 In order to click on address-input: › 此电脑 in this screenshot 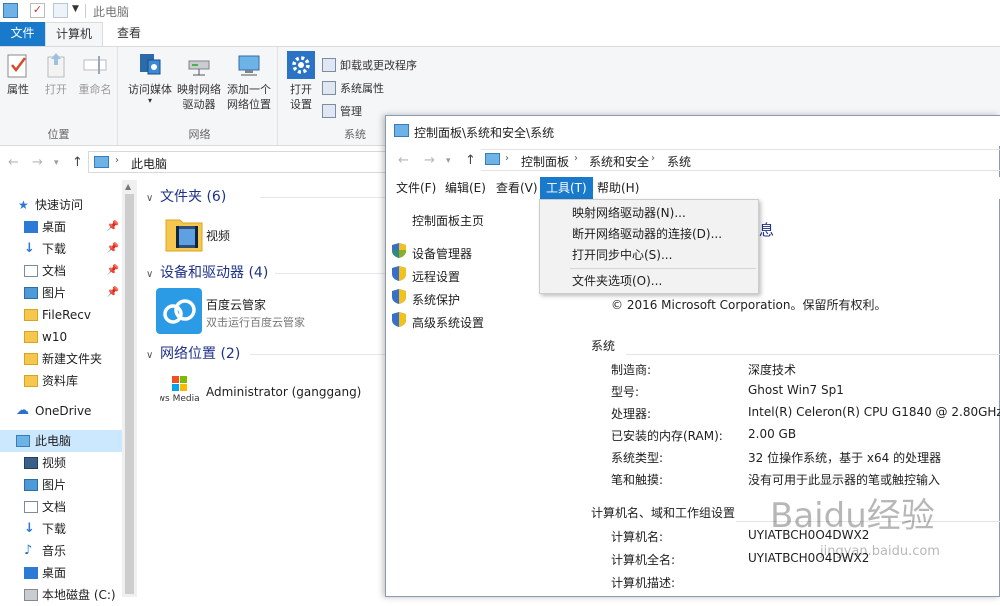, I will do `click(238, 162)`.